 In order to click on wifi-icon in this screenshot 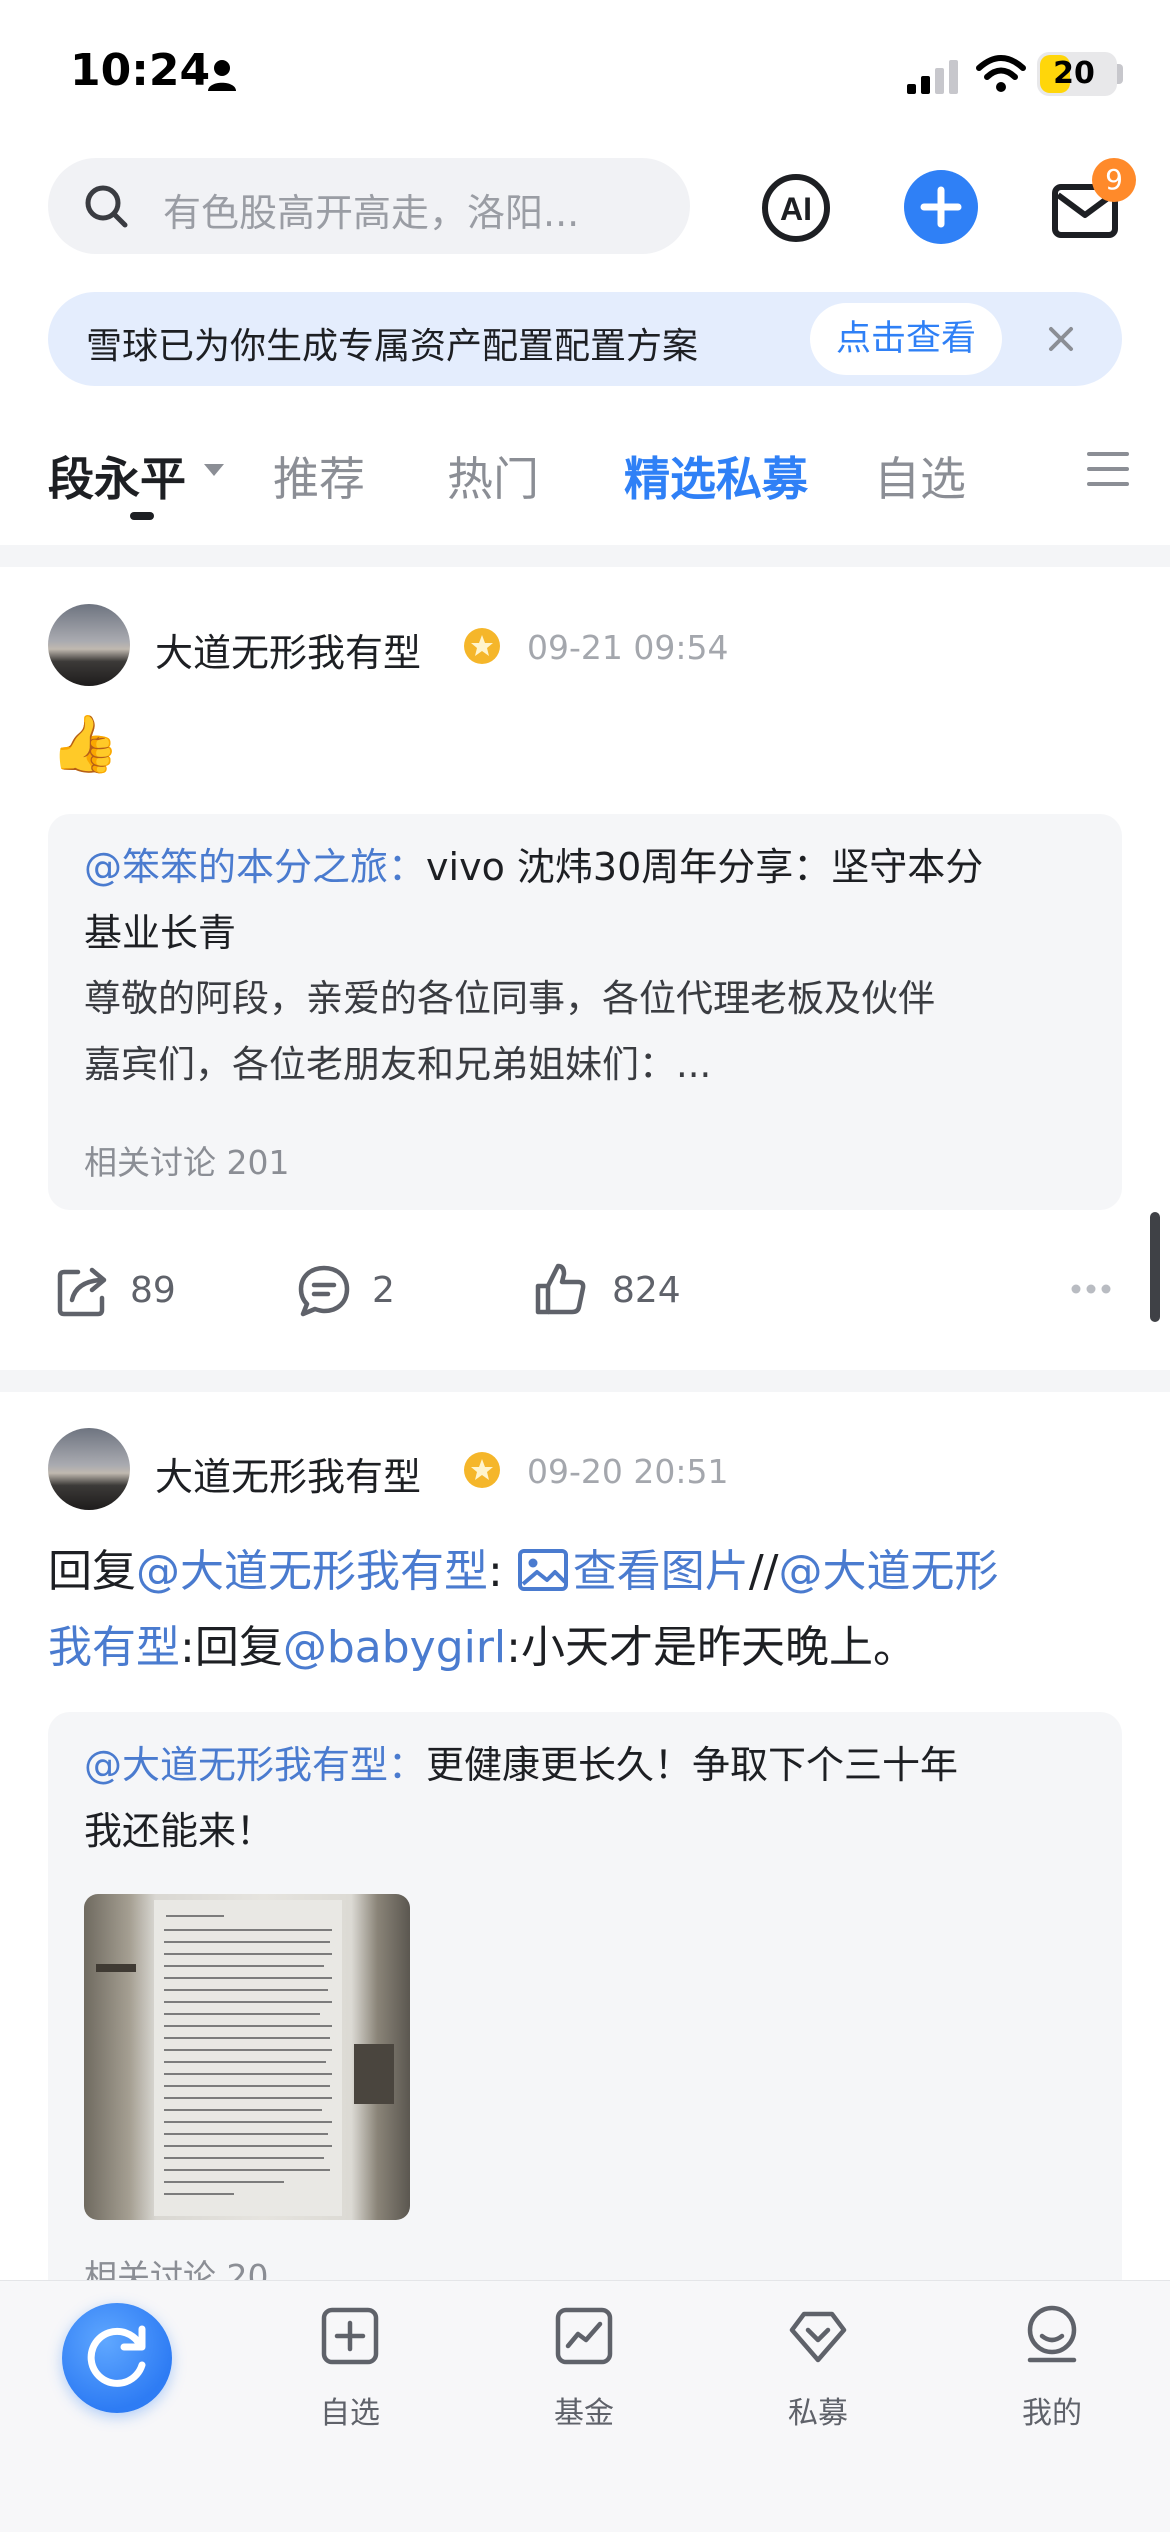, I will do `click(1001, 73)`.